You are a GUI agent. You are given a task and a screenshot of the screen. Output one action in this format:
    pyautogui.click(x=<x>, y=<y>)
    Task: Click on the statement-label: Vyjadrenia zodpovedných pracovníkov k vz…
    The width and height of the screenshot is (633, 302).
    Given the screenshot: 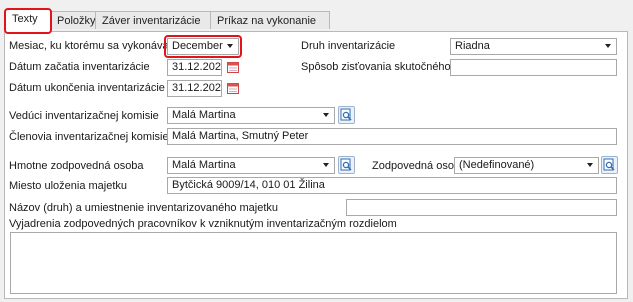 What is the action you would take?
    pyautogui.click(x=203, y=224)
    